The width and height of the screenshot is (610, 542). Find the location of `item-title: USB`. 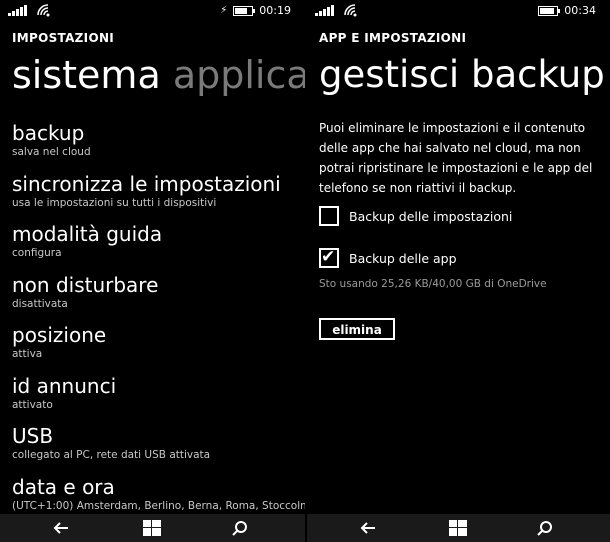

item-title: USB is located at coordinates (33, 436).